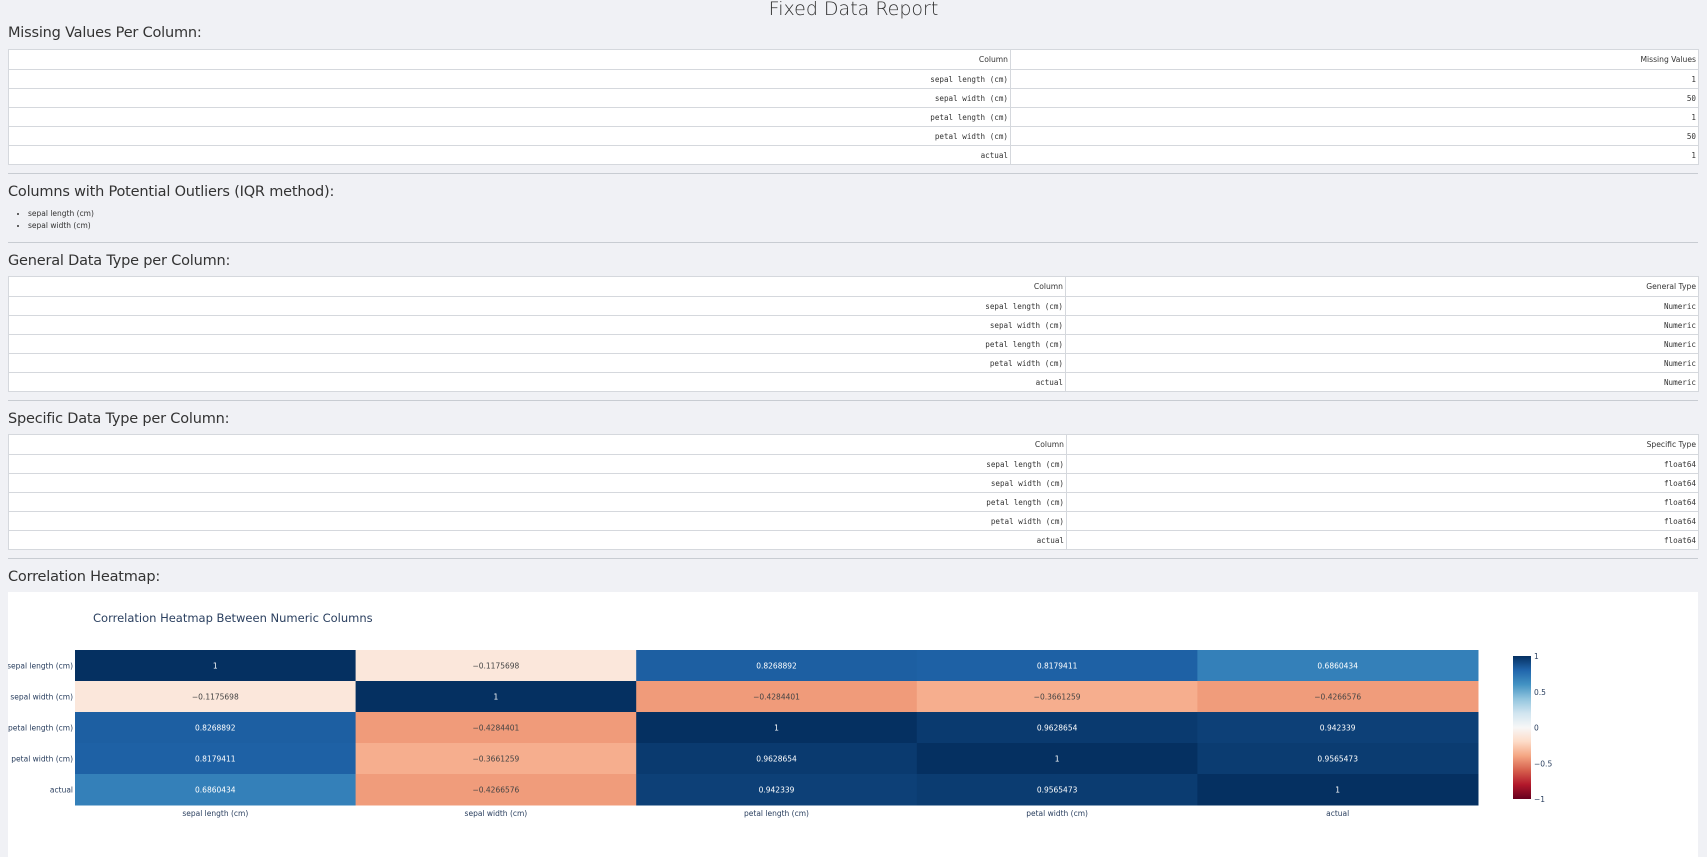 The width and height of the screenshot is (1707, 857). Describe the element at coordinates (84, 577) in the screenshot. I see `heatmap-heading: Correlation Heatmap:` at that location.